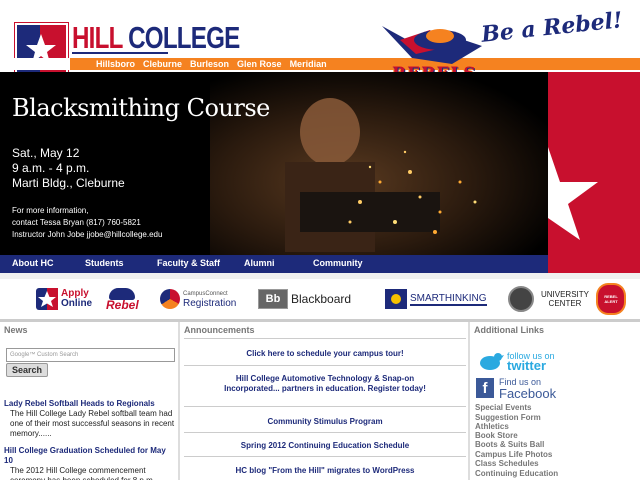  What do you see at coordinates (115, 64) in the screenshot?
I see `town-link-hillsboro: Hillsboro` at bounding box center [115, 64].